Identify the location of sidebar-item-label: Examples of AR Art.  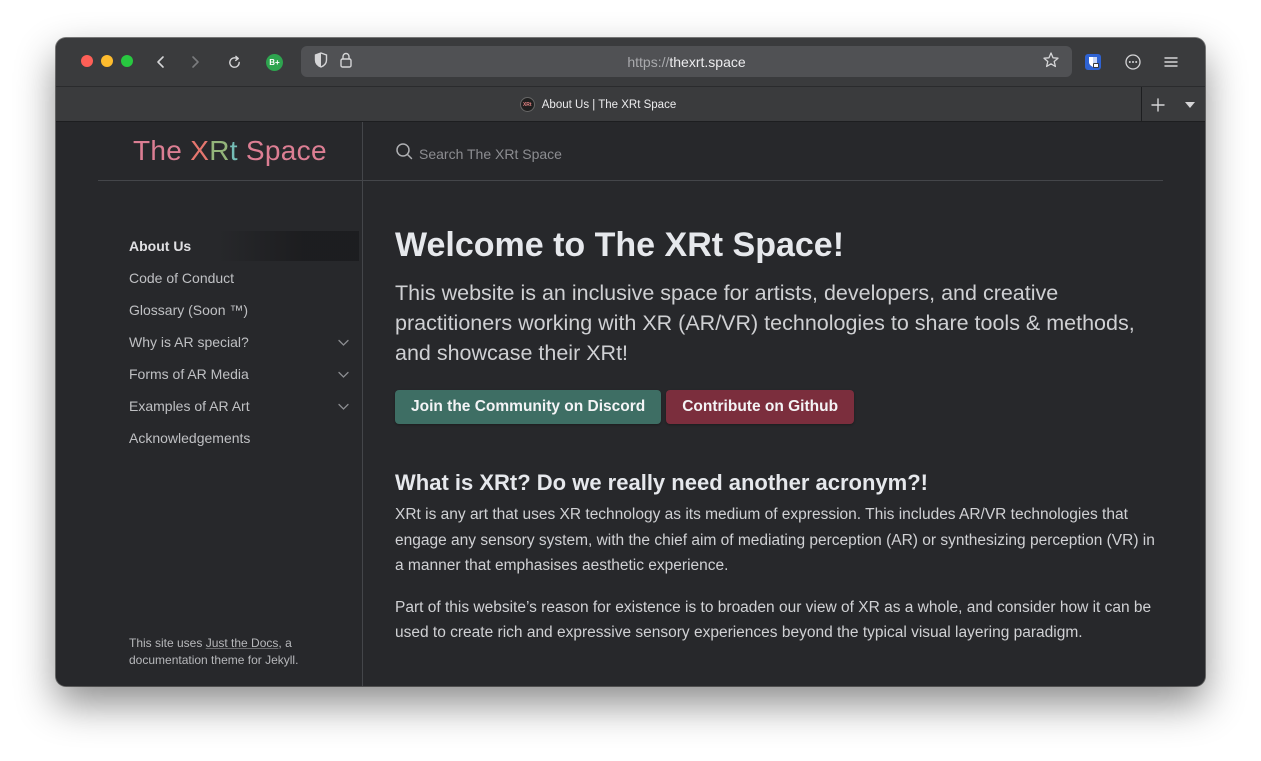
(189, 406).